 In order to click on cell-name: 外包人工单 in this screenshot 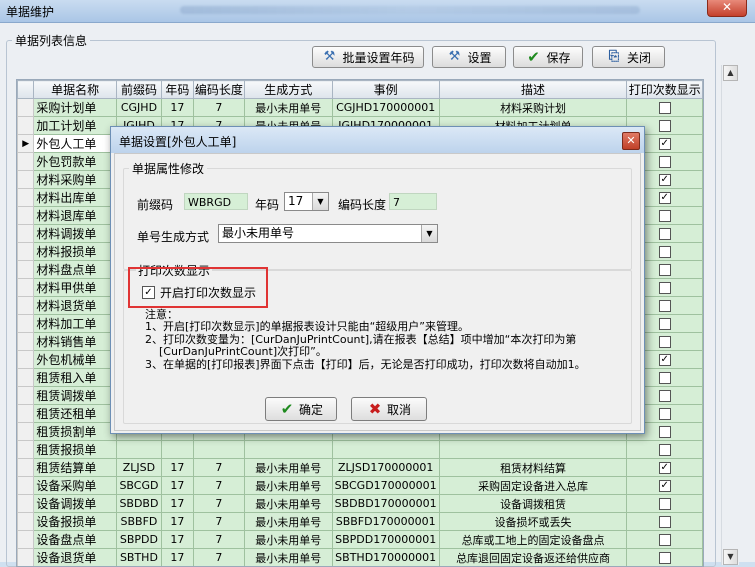, I will do `click(75, 144)`.